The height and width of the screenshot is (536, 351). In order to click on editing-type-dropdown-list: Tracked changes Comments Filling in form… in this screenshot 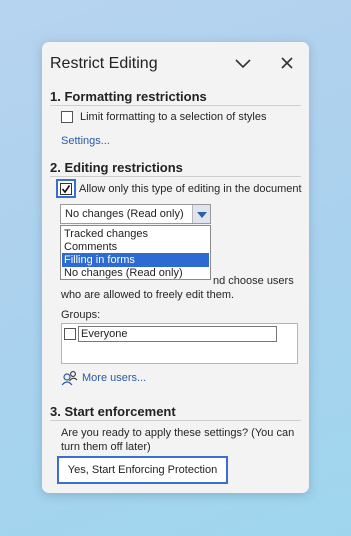, I will do `click(135, 252)`.